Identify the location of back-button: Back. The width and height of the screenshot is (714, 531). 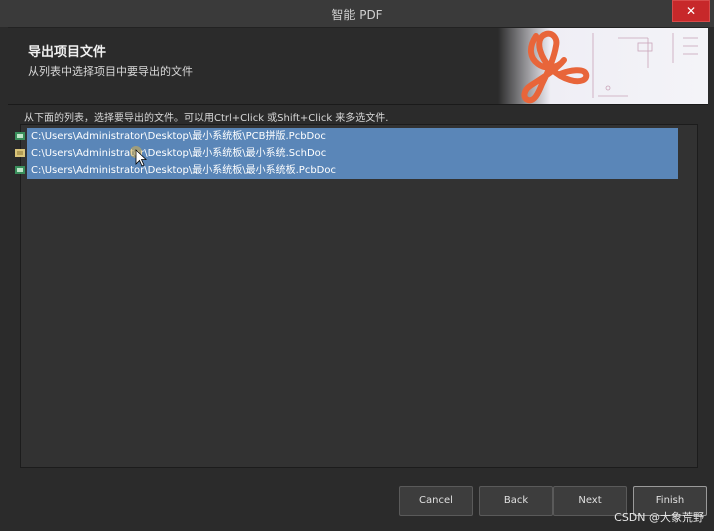
(516, 501).